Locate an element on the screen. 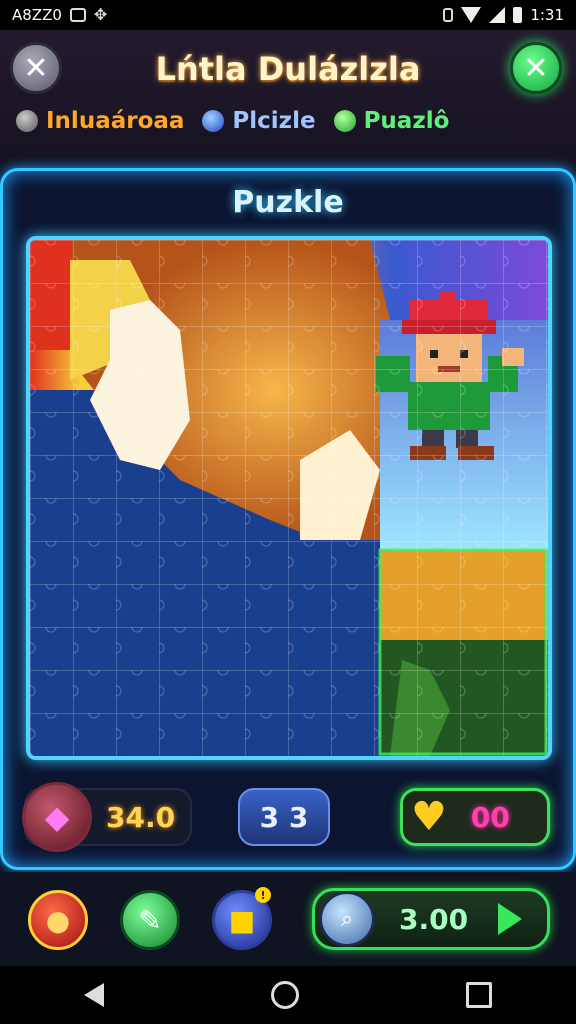 This screenshot has height=1024, width=576. notification-badge: ! is located at coordinates (263, 895).